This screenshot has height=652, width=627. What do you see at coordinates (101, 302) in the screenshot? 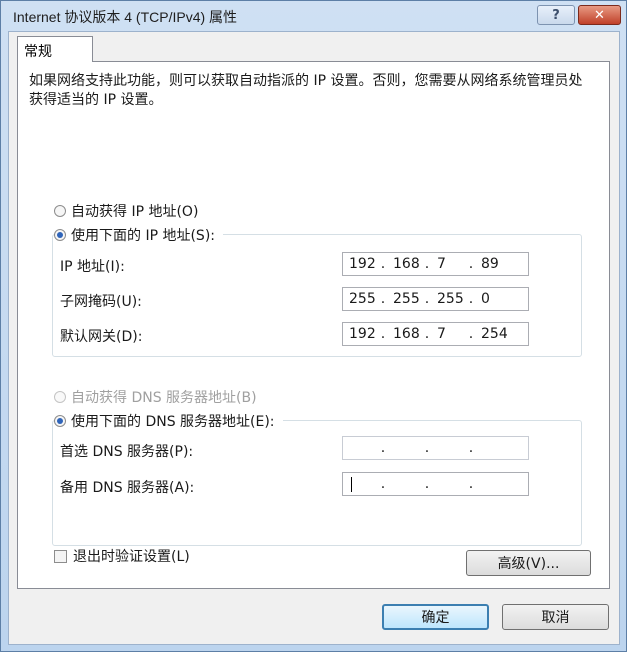
I see `subnet-mask-label: 子网掩码(U):` at bounding box center [101, 302].